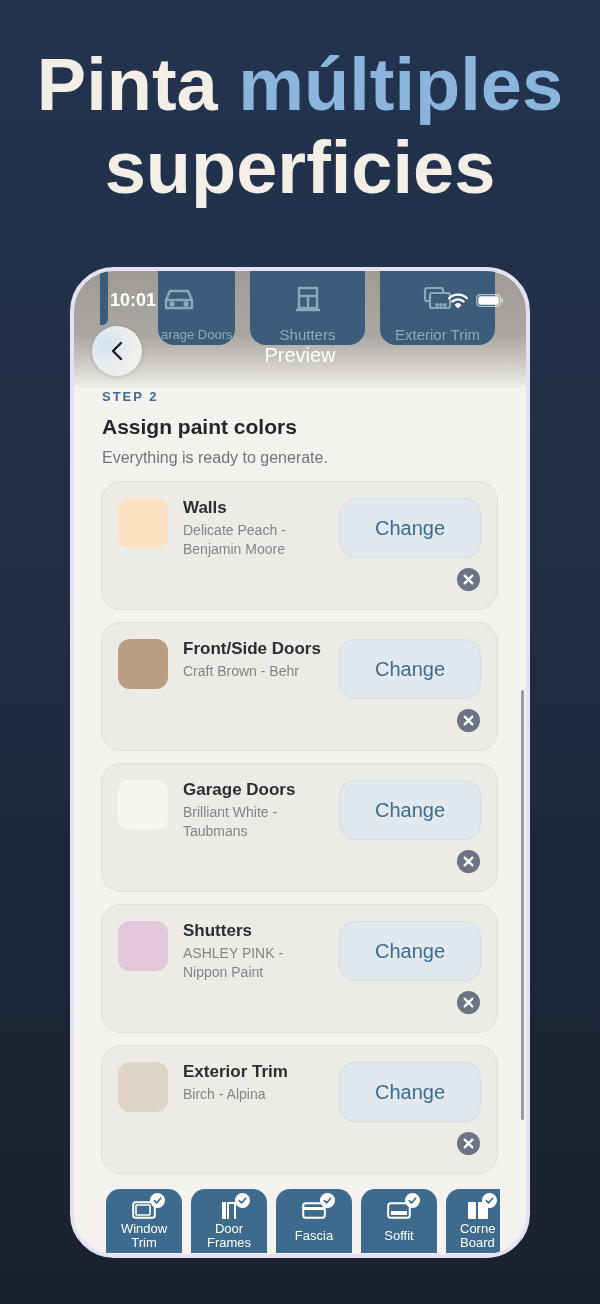 This screenshot has height=1304, width=600. Describe the element at coordinates (300, 126) in the screenshot. I see `headline: Pinta múltiples superficies` at that location.